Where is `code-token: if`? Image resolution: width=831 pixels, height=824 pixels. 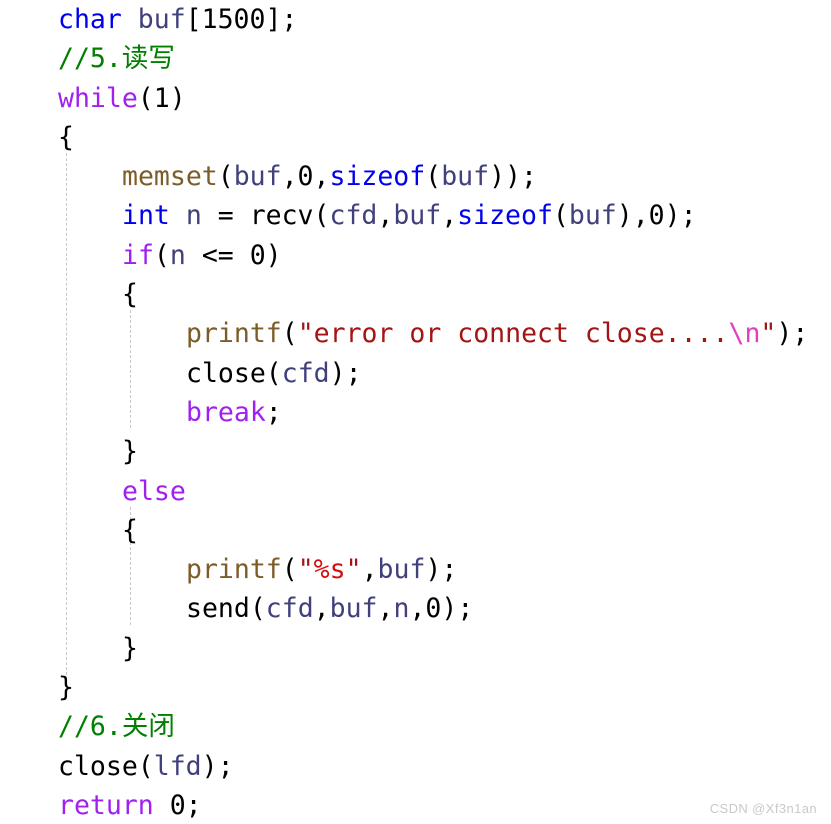 code-token: if is located at coordinates (138, 255).